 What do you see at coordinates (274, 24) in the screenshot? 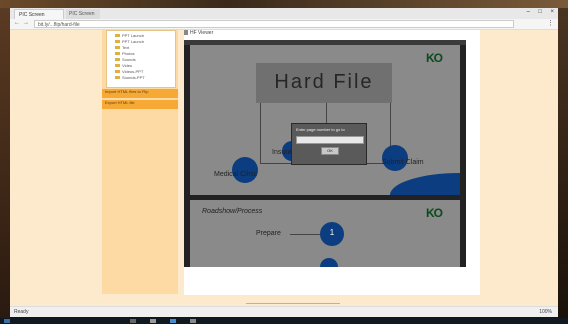
I see `url-field: bit.ly/...flip/hard-file` at bounding box center [274, 24].